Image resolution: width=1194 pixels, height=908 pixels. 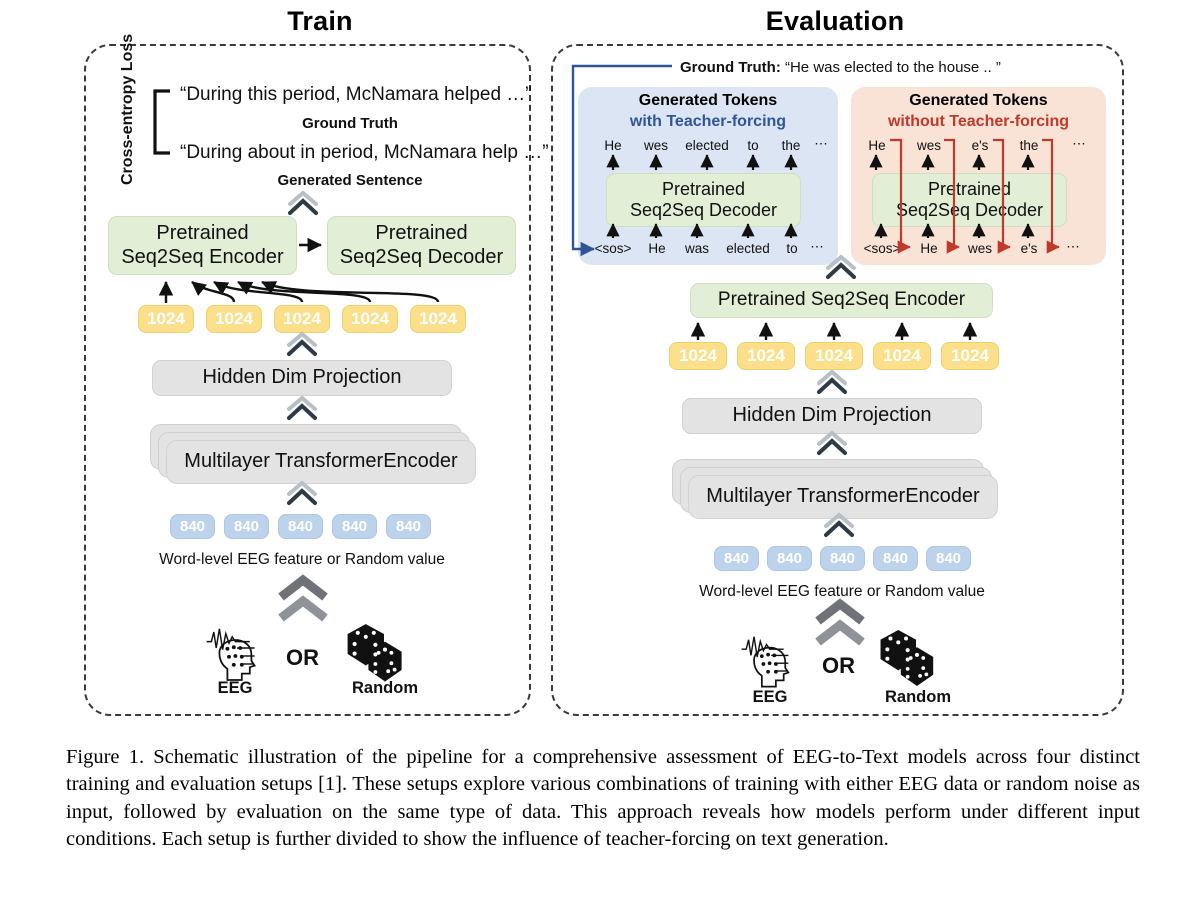 I want to click on evaluation-panel-title: Evaluation, so click(x=835, y=21).